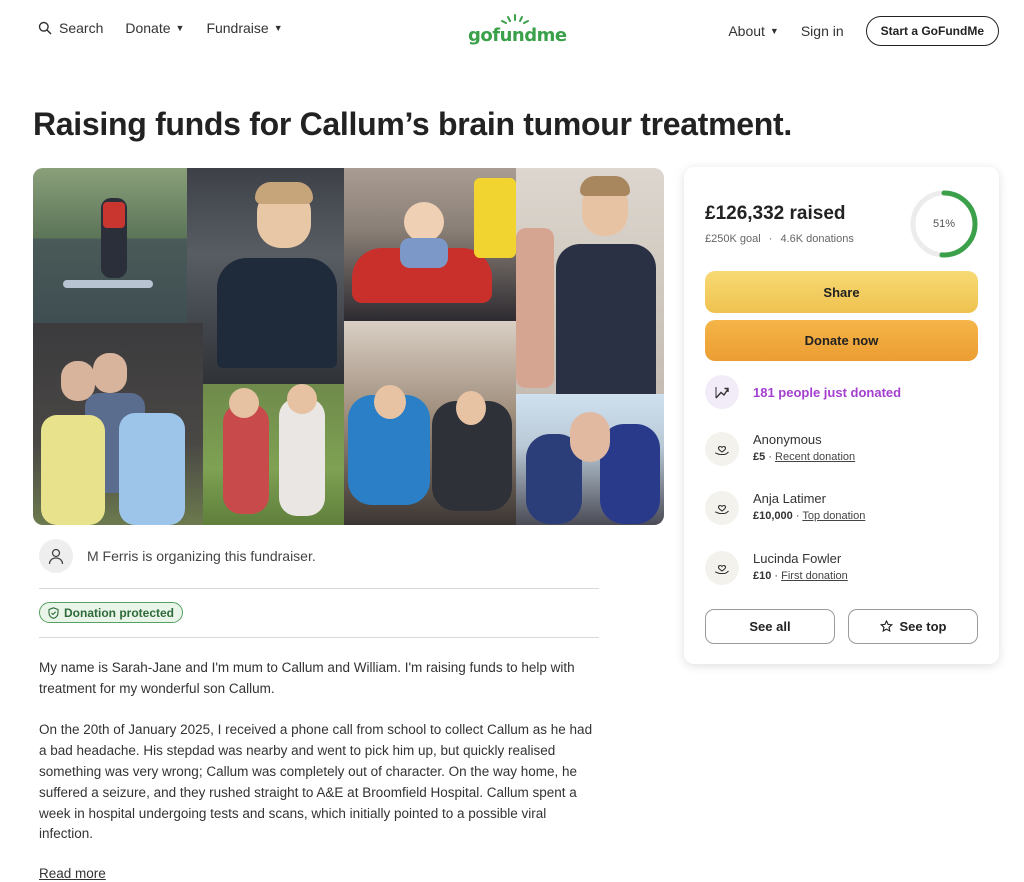 This screenshot has height=882, width=1024. Describe the element at coordinates (773, 516) in the screenshot. I see `donor-amount: £10,000` at that location.